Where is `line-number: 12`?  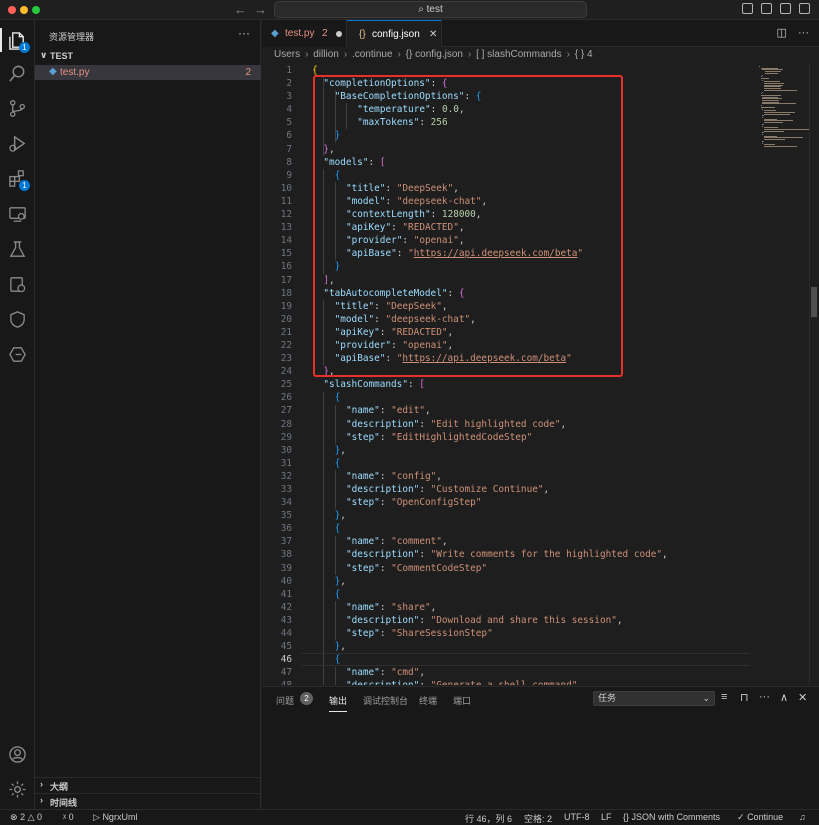
line-number: 12 is located at coordinates (286, 215).